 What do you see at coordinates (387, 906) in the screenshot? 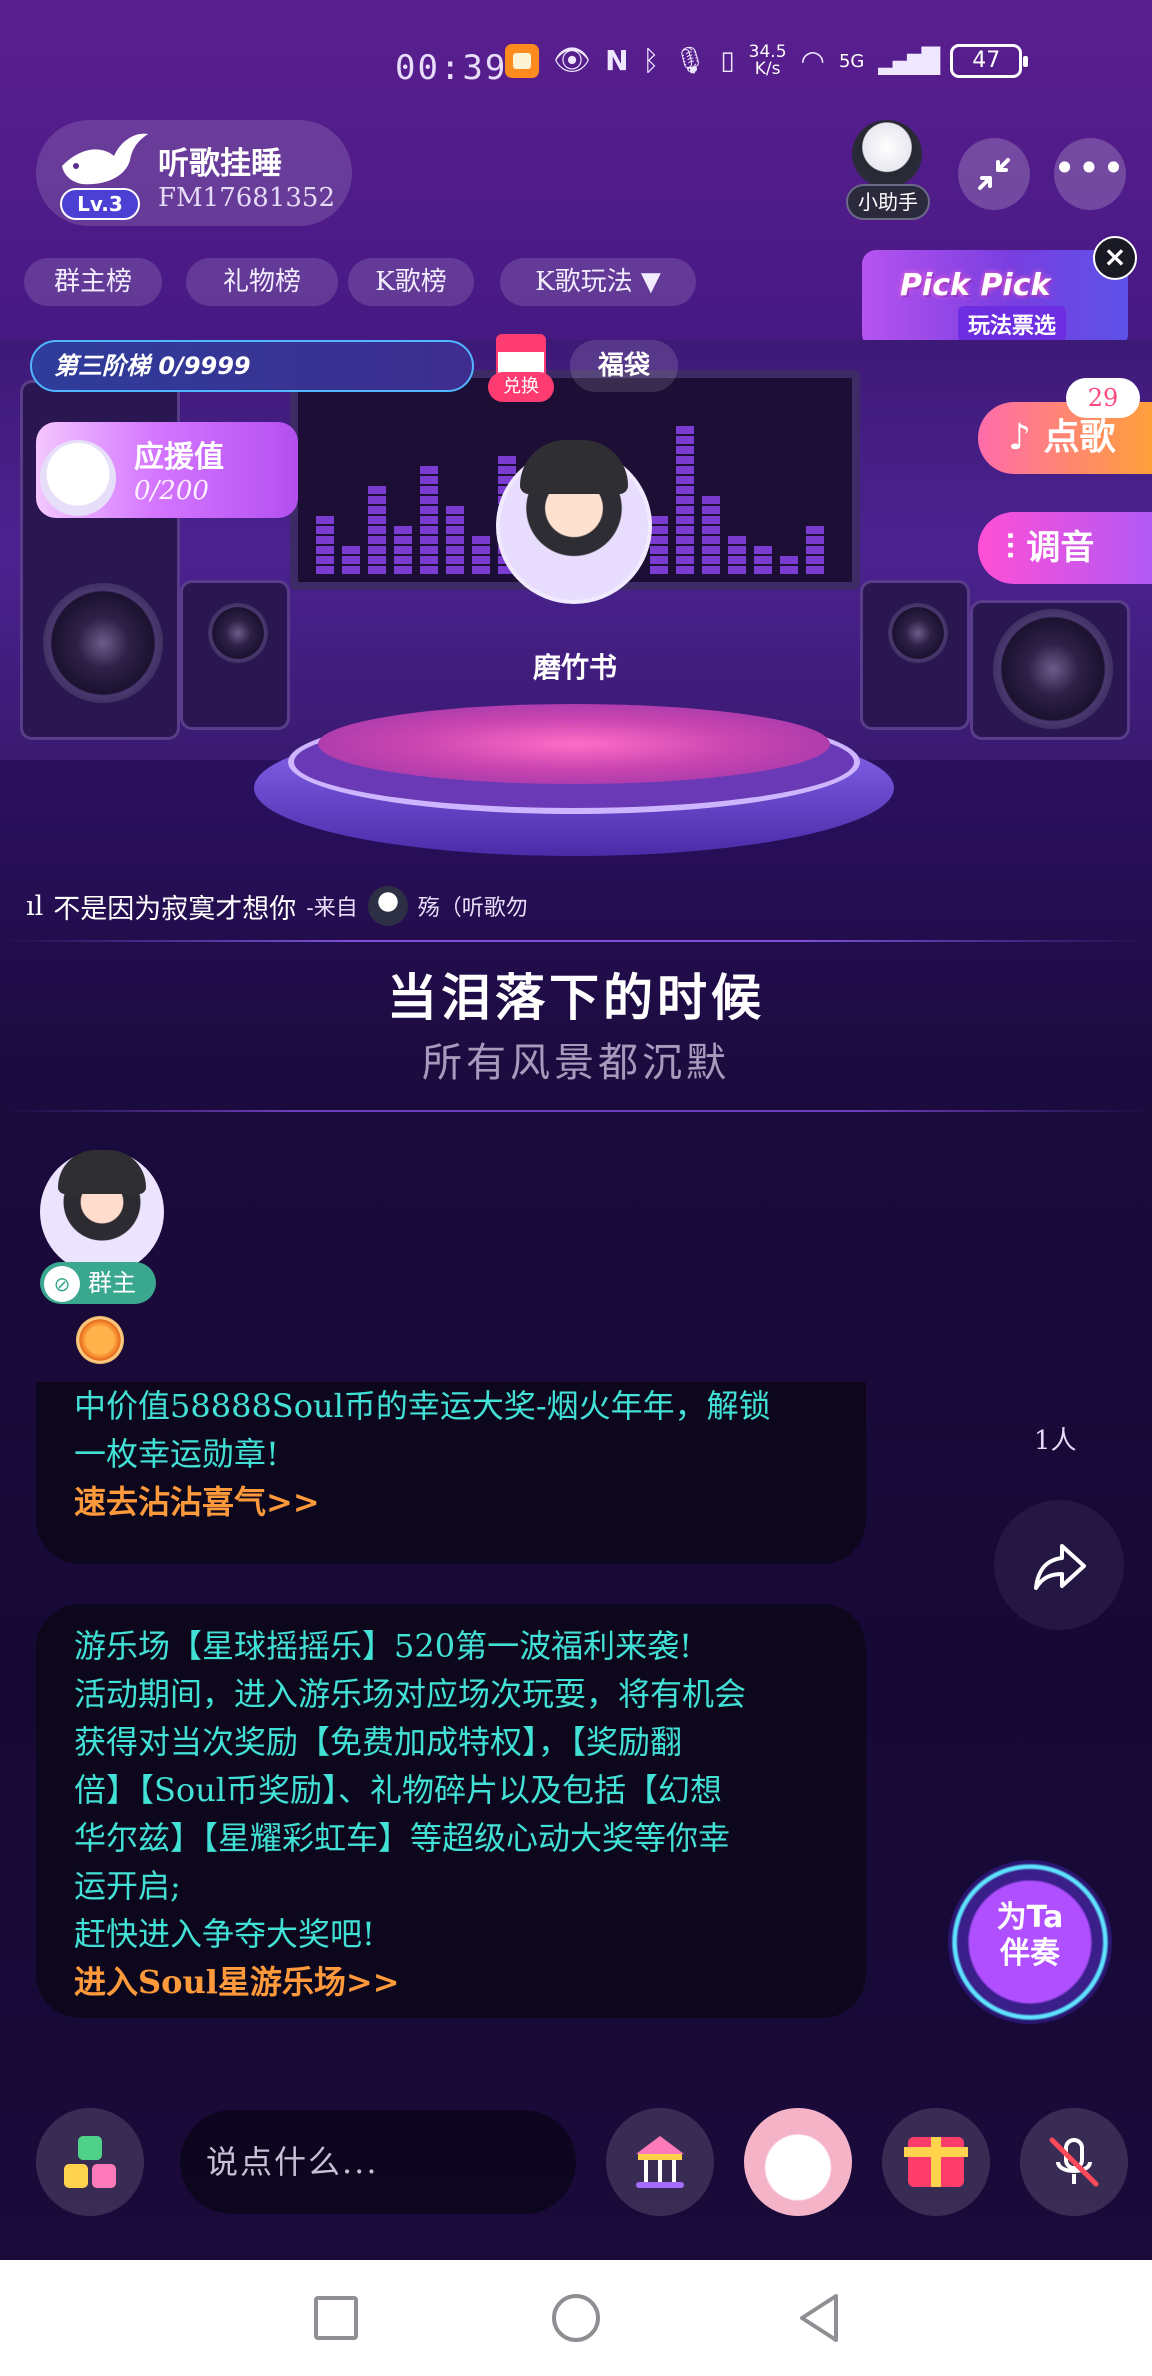
I see `requester-avatar` at bounding box center [387, 906].